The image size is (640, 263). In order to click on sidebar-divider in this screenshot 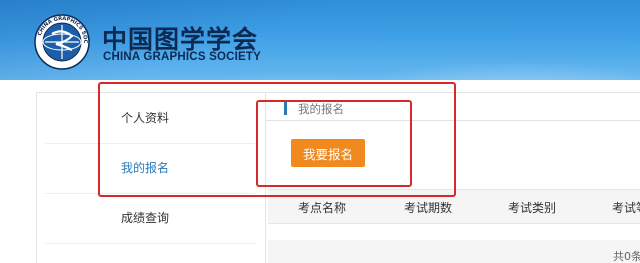, I will do `click(150, 243)`.